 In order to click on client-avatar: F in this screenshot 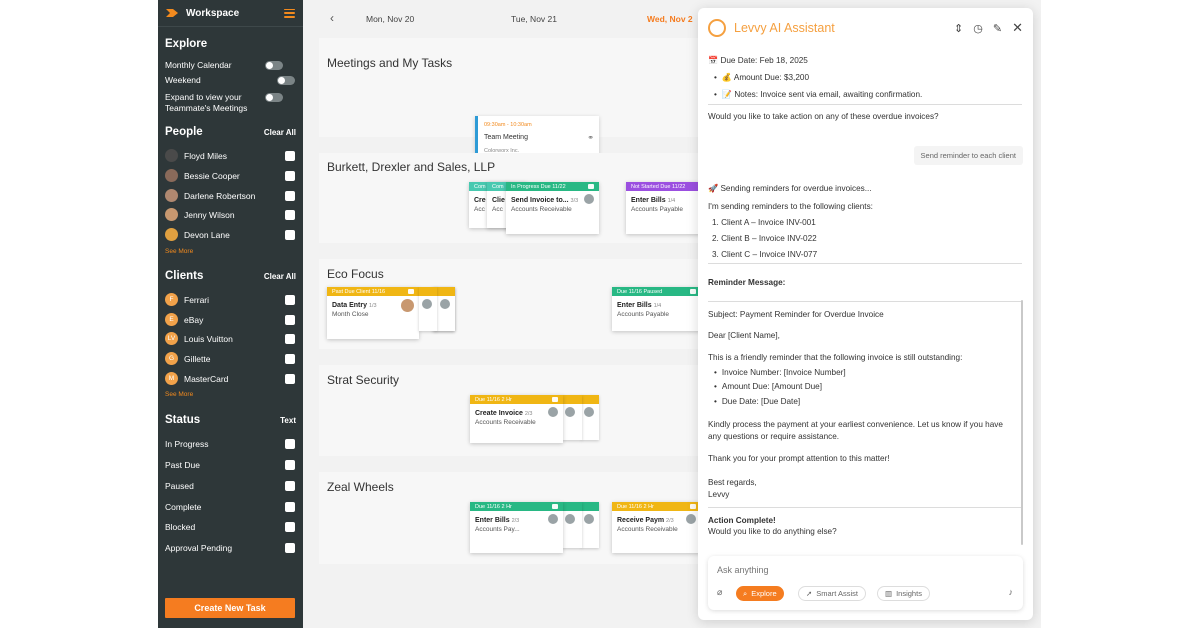, I will do `click(171, 299)`.